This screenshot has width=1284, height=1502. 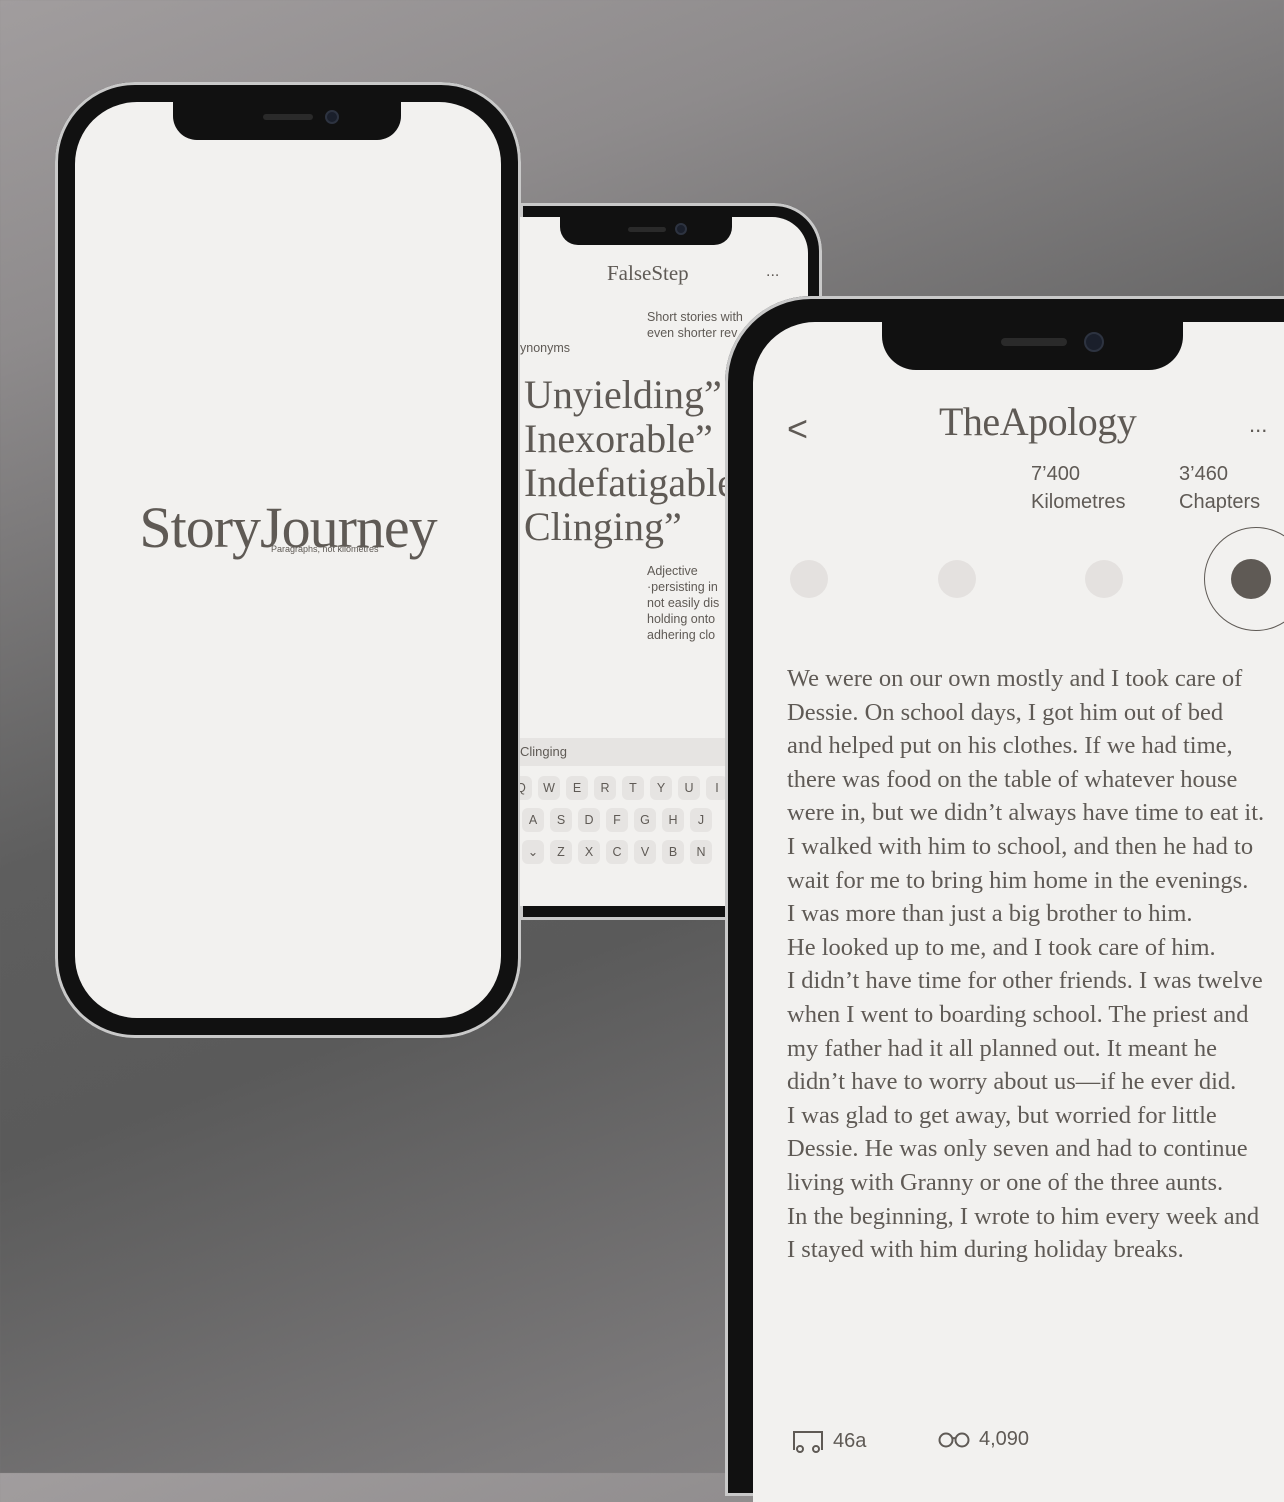 I want to click on transit-value: 46a, so click(x=850, y=1440).